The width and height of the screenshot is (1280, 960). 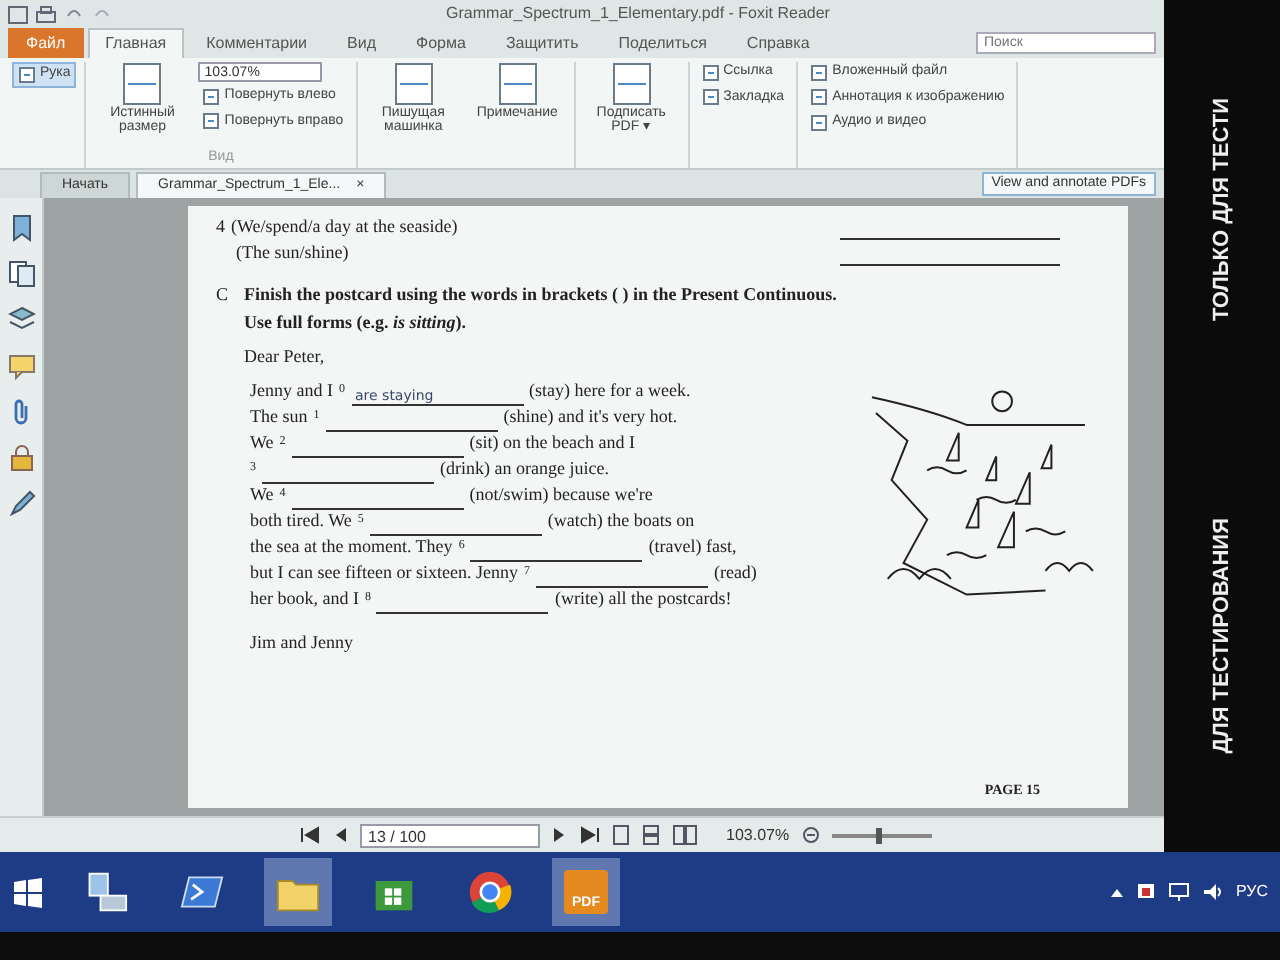 What do you see at coordinates (279, 417) in the screenshot?
I see `postcard-text: The sun` at bounding box center [279, 417].